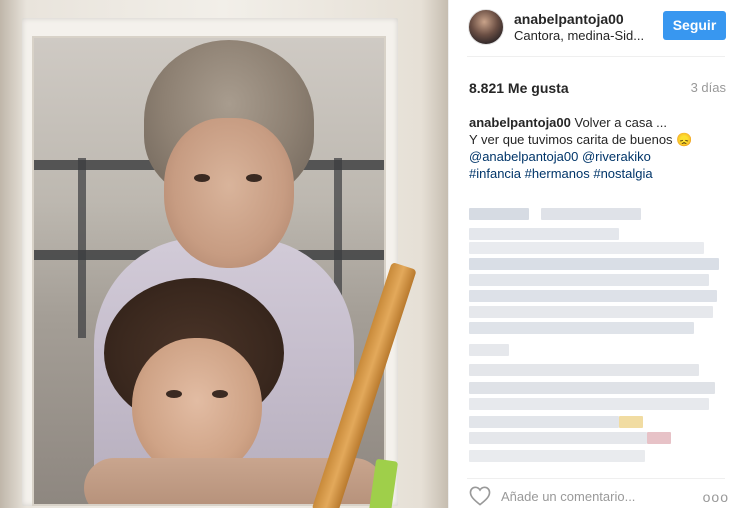 The height and width of the screenshot is (508, 739). Describe the element at coordinates (523, 156) in the screenshot. I see `mention-link: @anabelpantoja00` at that location.